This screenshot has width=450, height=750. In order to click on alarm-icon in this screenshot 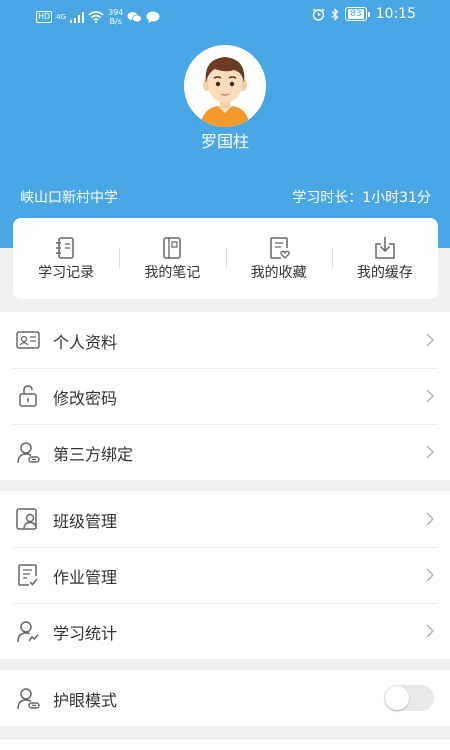, I will do `click(318, 14)`.